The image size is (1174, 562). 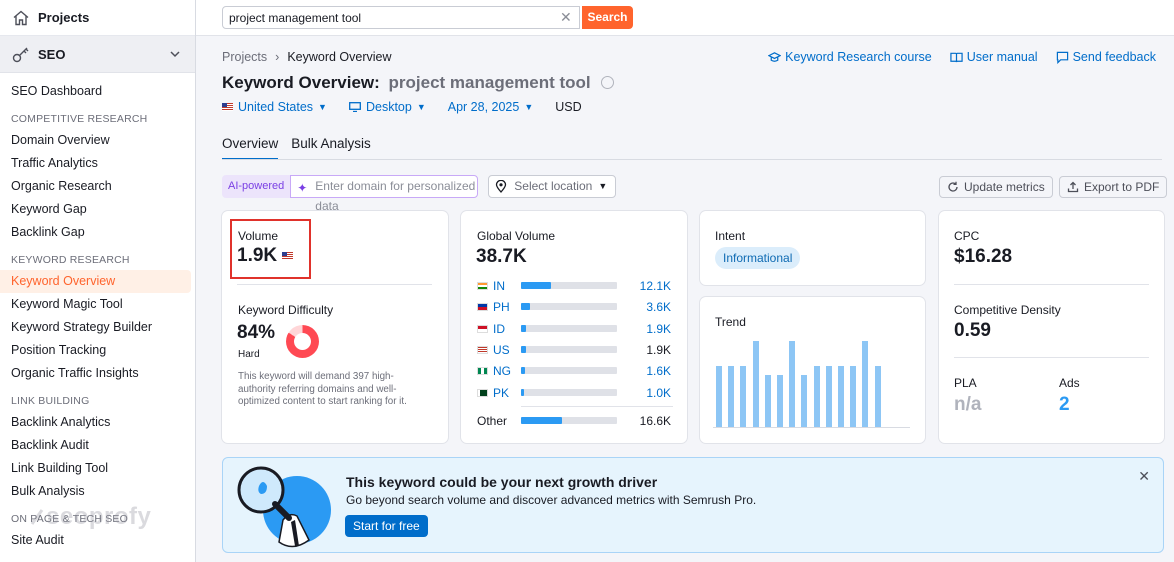 What do you see at coordinates (491, 107) in the screenshot?
I see `date-select: Apr 28, 2025 ▼` at bounding box center [491, 107].